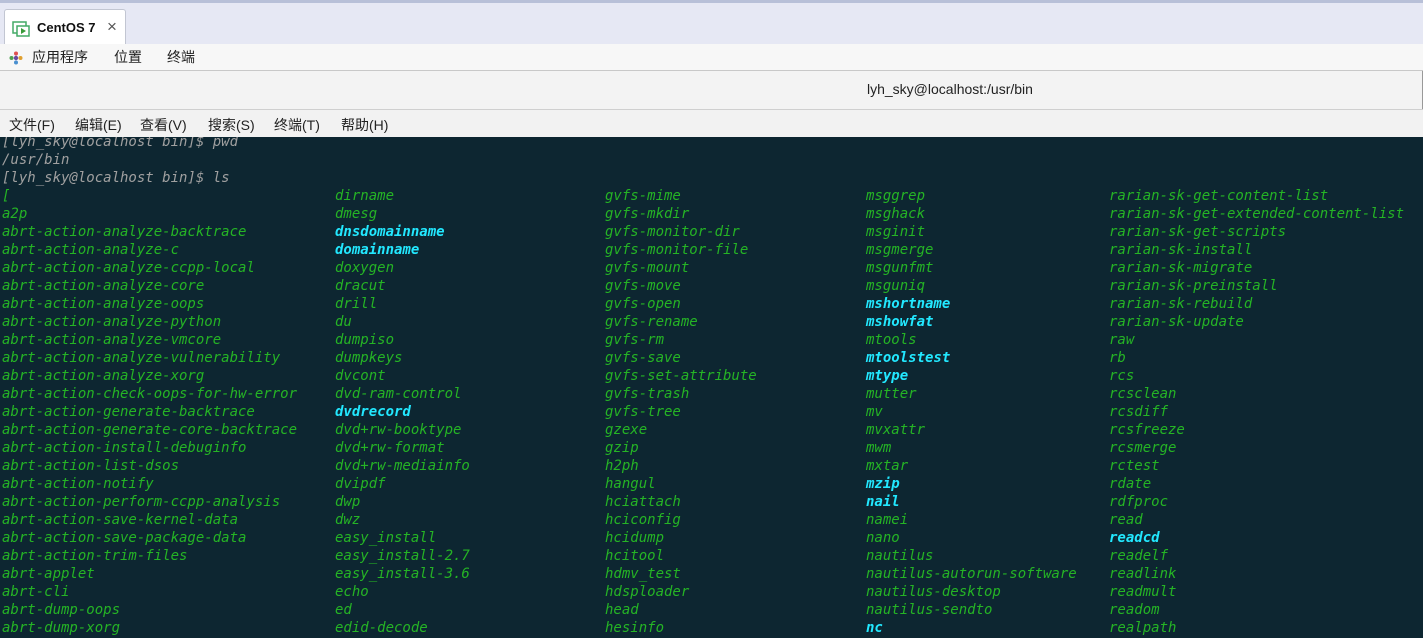  What do you see at coordinates (900, 268) in the screenshot?
I see `file-entry: msgunfmt` at bounding box center [900, 268].